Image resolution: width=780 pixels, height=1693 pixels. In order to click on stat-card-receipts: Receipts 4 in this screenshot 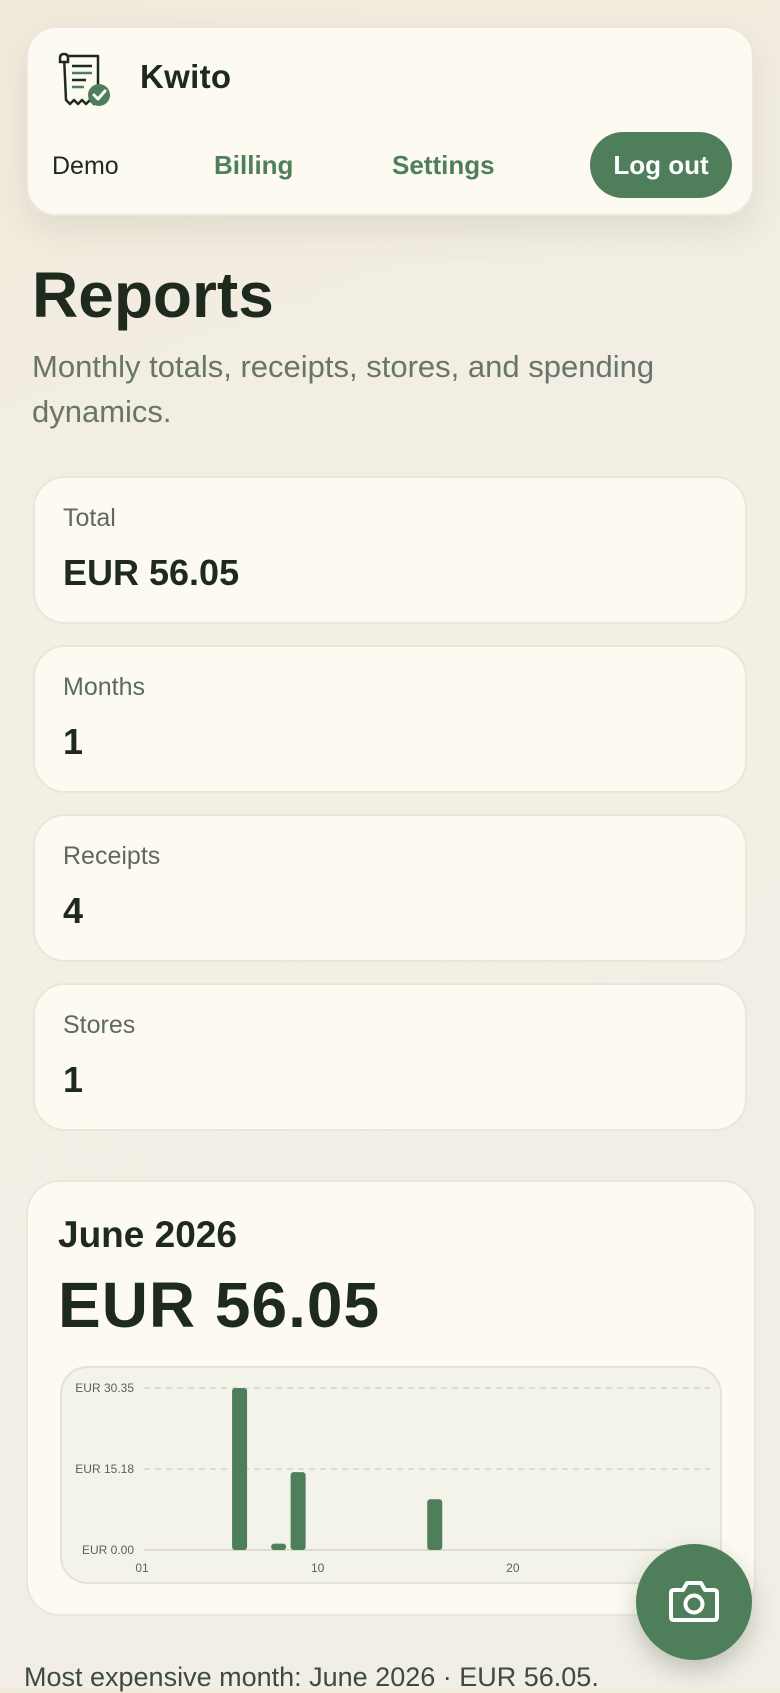, I will do `click(390, 888)`.